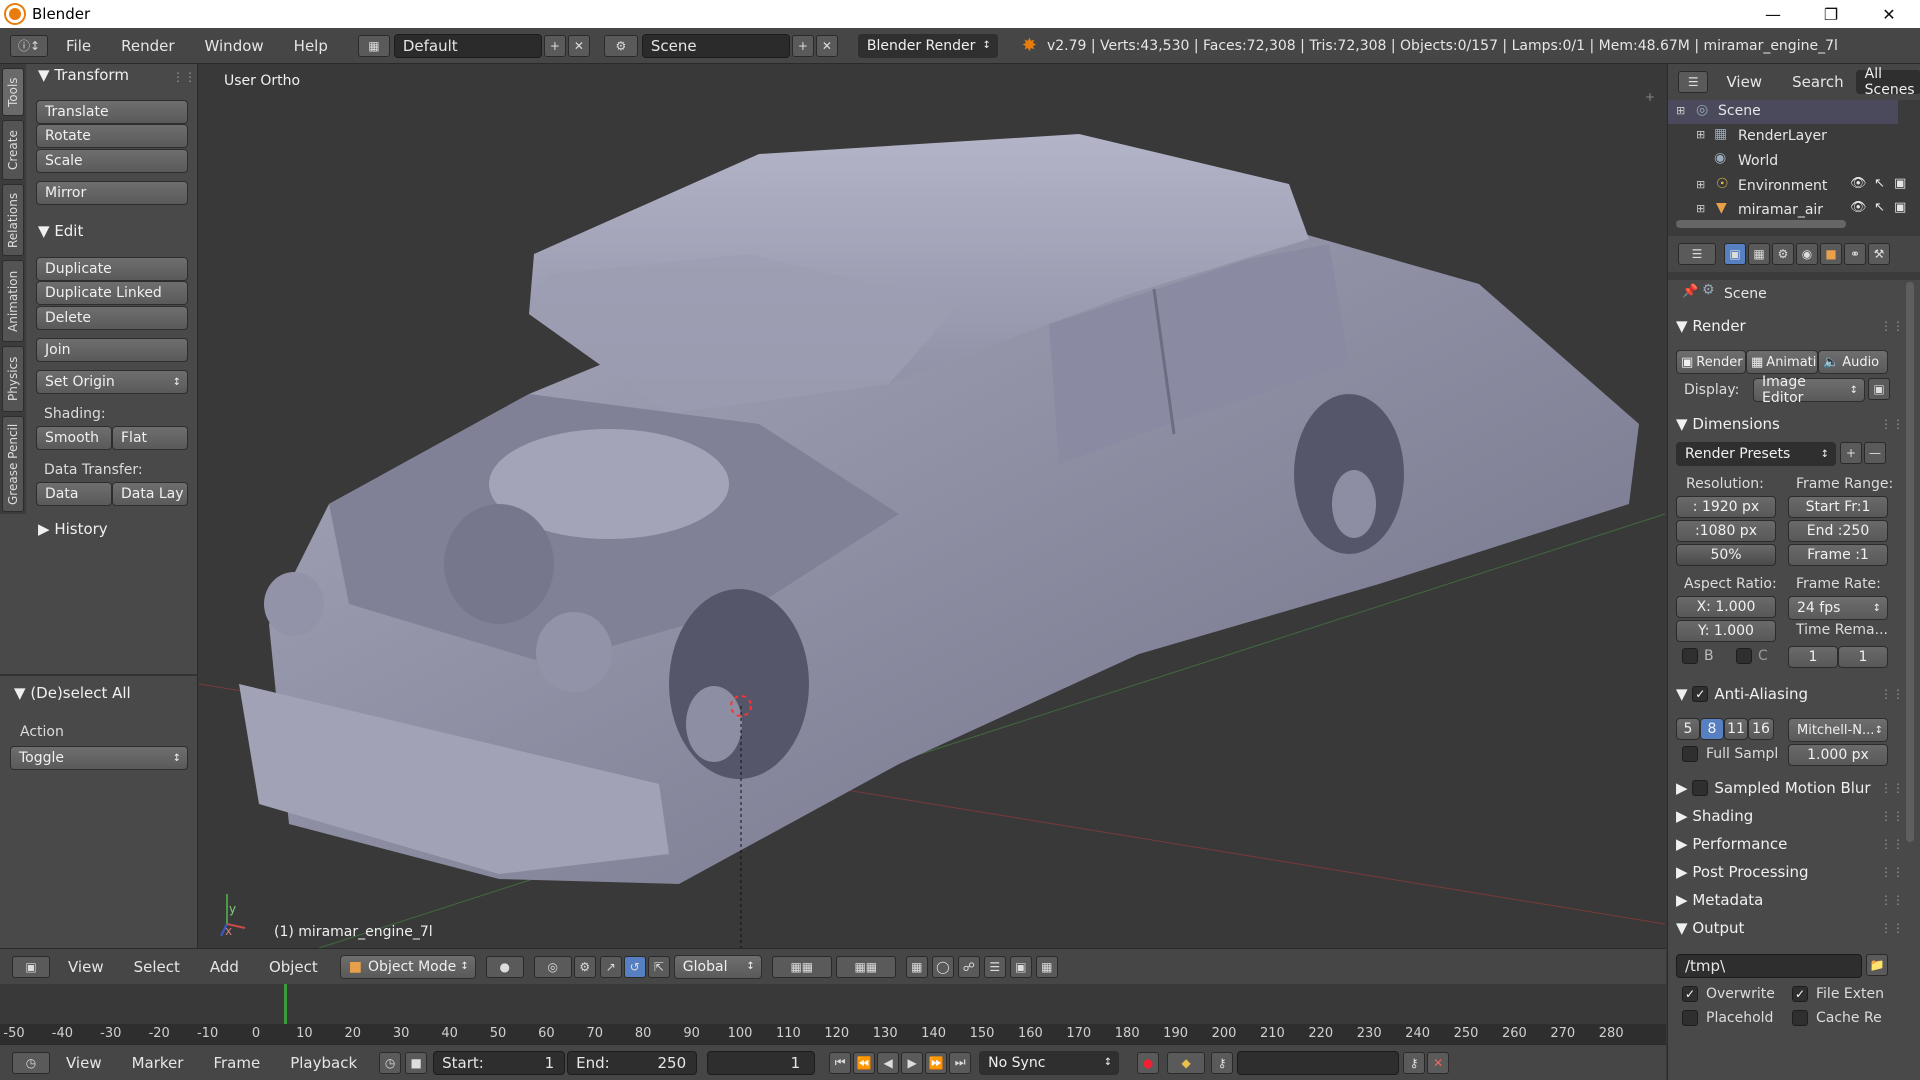  What do you see at coordinates (1769, 966) in the screenshot?
I see `output-path-field: /tmp\` at bounding box center [1769, 966].